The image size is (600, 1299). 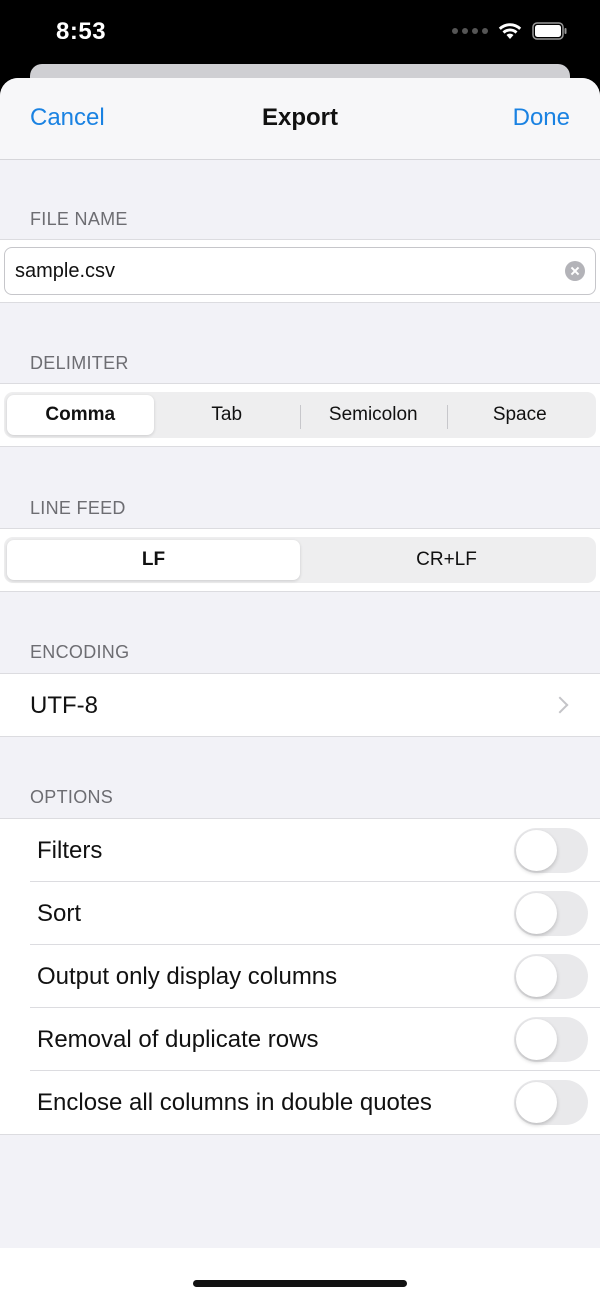 What do you see at coordinates (560, 705) in the screenshot?
I see `chevron-right-icon` at bounding box center [560, 705].